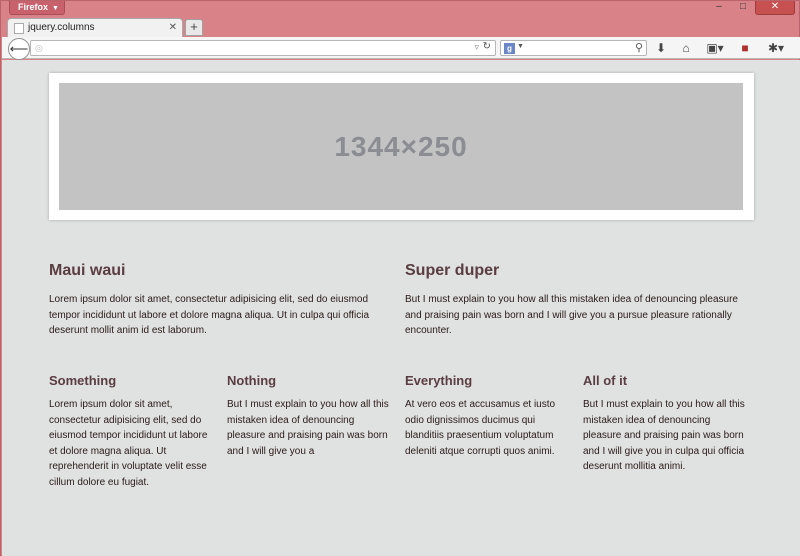 Image resolution: width=800 pixels, height=556 pixels. Describe the element at coordinates (661, 48) in the screenshot. I see `download-icon: ⬇` at that location.